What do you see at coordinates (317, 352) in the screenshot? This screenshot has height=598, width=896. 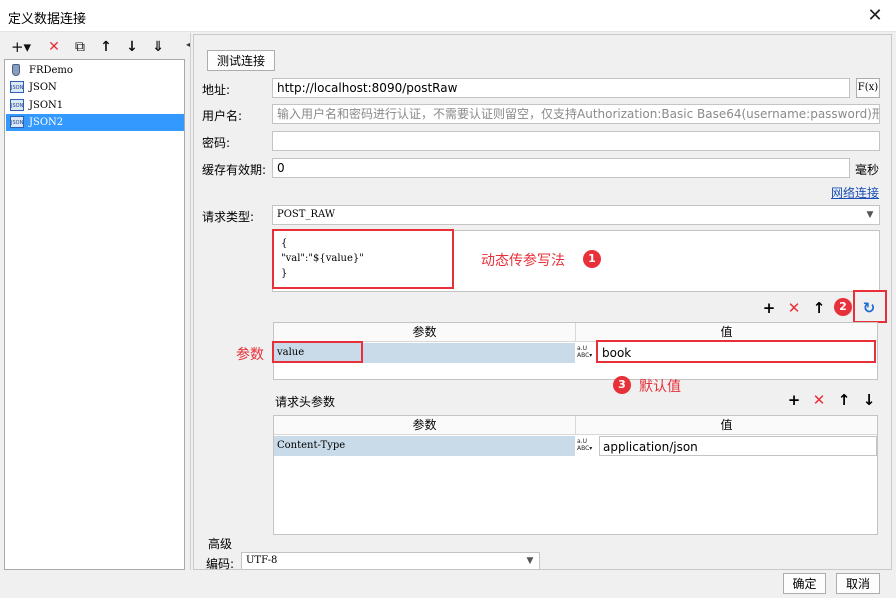 I see `highlight-box-param` at bounding box center [317, 352].